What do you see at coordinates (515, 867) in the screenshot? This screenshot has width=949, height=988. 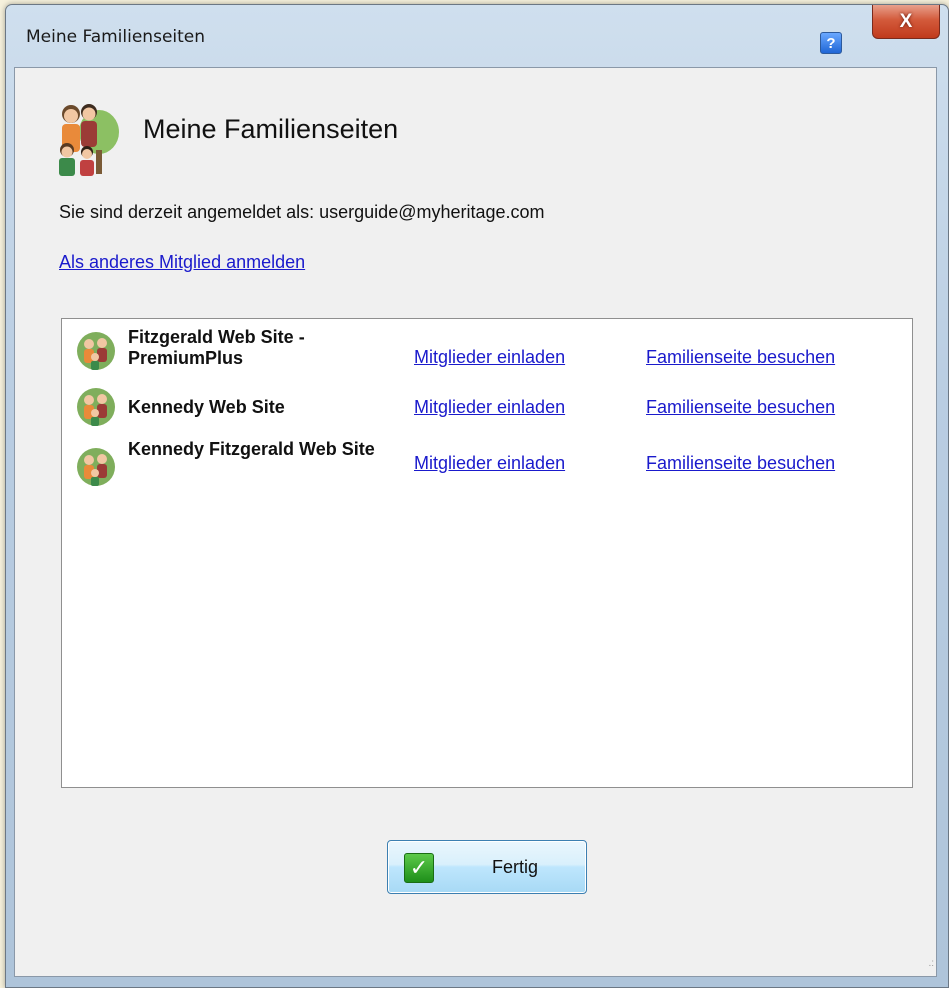 I see `done-button-label: Fertig` at bounding box center [515, 867].